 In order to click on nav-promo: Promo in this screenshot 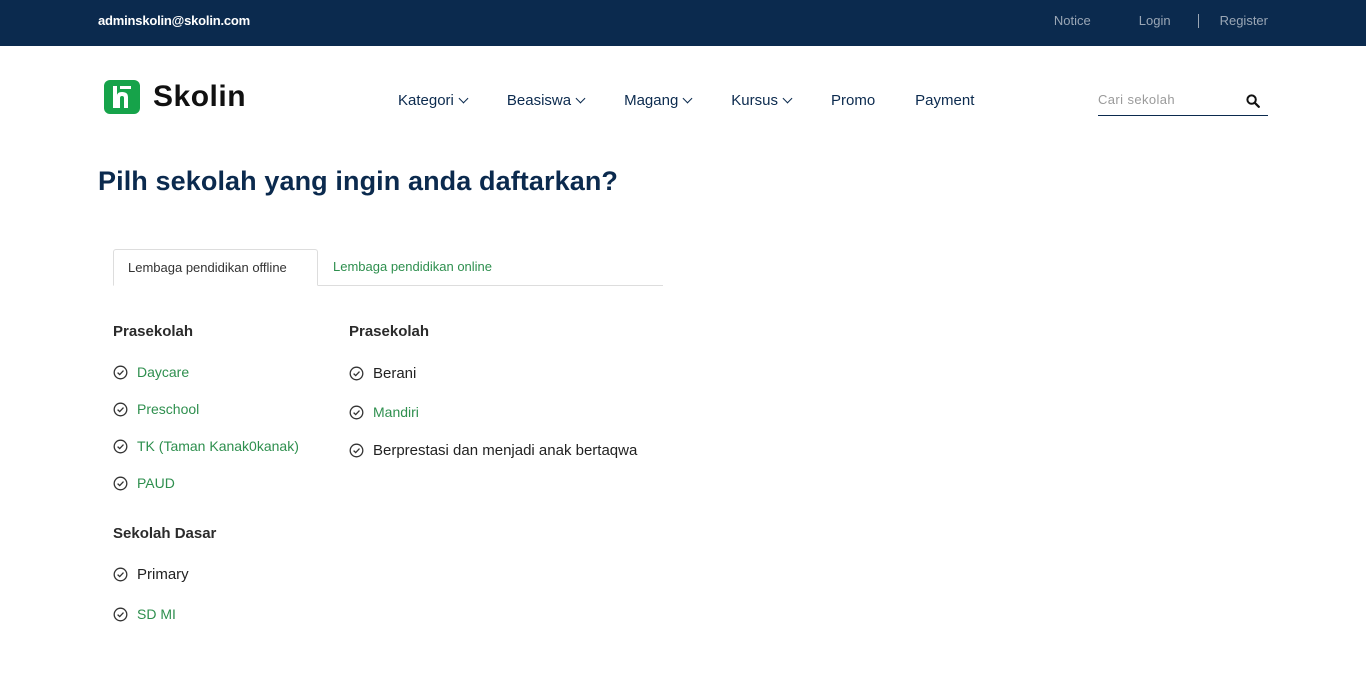, I will do `click(853, 100)`.